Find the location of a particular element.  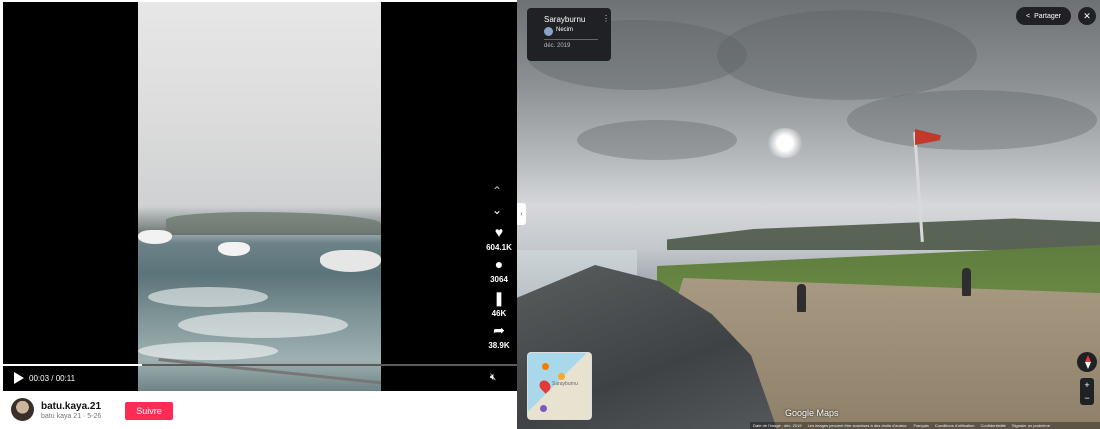

bookmark-icon: ❚ is located at coordinates (499, 298).